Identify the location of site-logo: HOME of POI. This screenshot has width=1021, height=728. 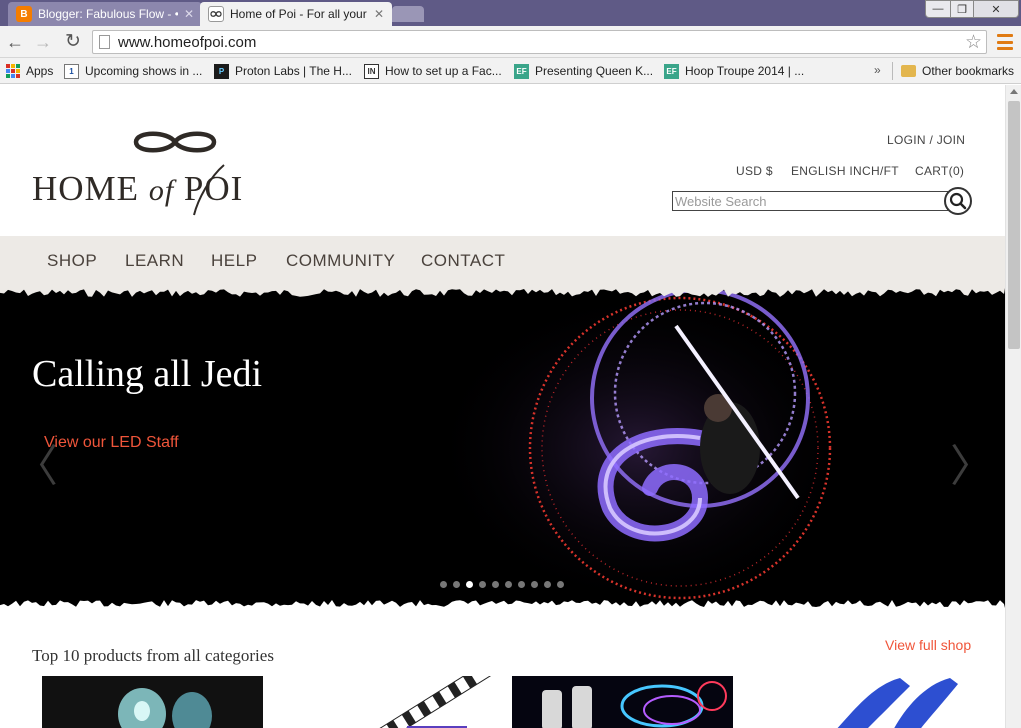
(177, 172).